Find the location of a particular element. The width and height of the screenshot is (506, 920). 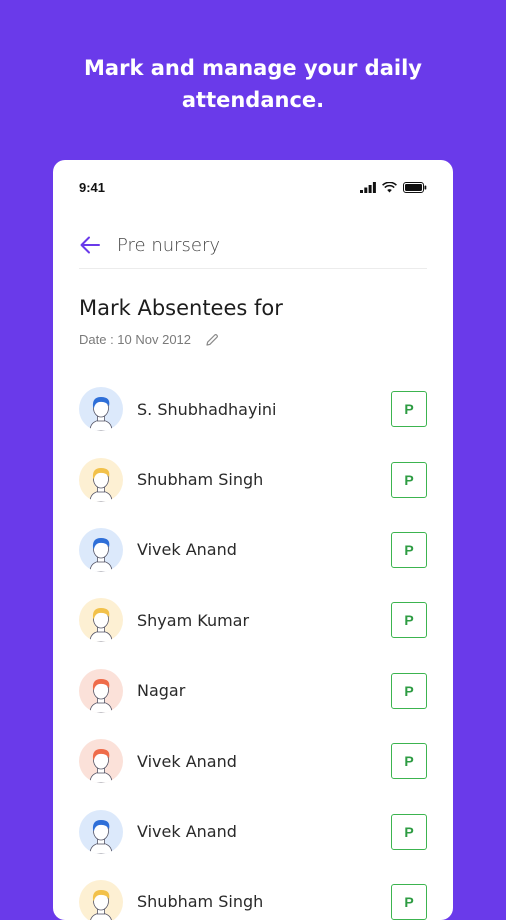

student-name: Shyam Kumar is located at coordinates (193, 620).